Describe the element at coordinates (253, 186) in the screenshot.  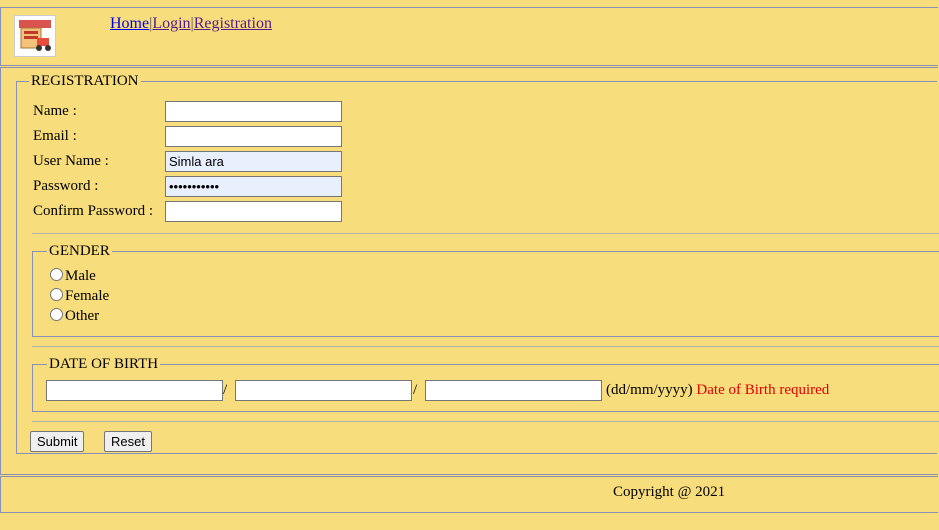
I see `password-input` at that location.